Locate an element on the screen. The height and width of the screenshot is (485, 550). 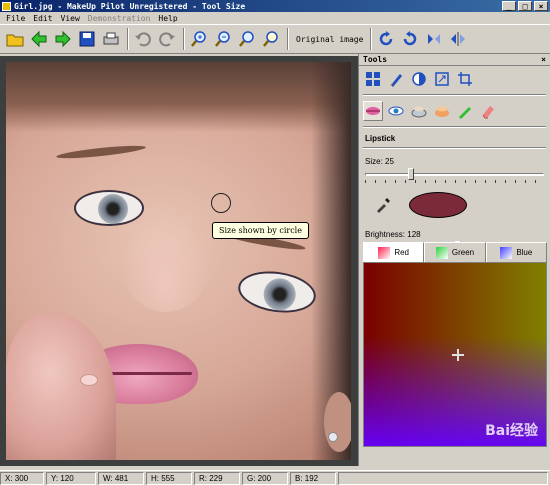
flip-vertical-button is located at coordinates (434, 39).